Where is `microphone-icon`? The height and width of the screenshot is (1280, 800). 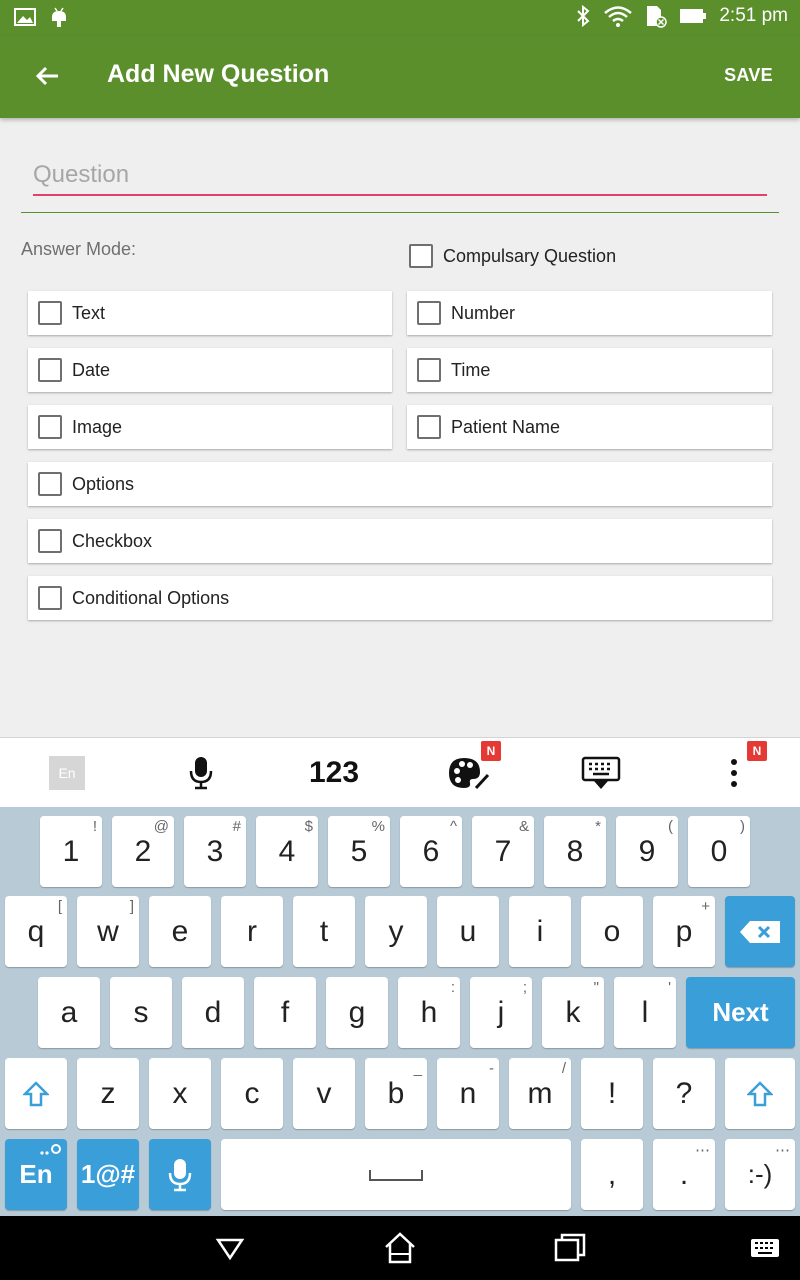
microphone-icon is located at coordinates (180, 1174).